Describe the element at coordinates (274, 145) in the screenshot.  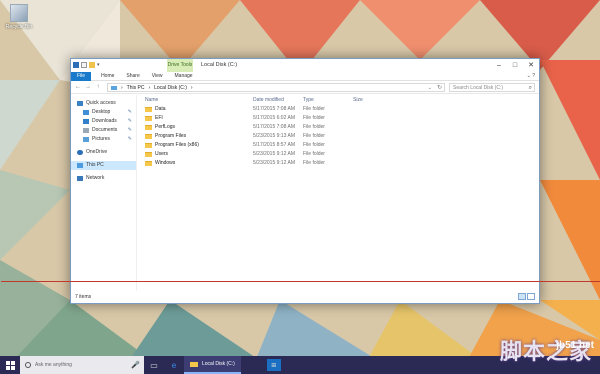
I see `file-date: 5/17/2015 8:57 AM` at that location.